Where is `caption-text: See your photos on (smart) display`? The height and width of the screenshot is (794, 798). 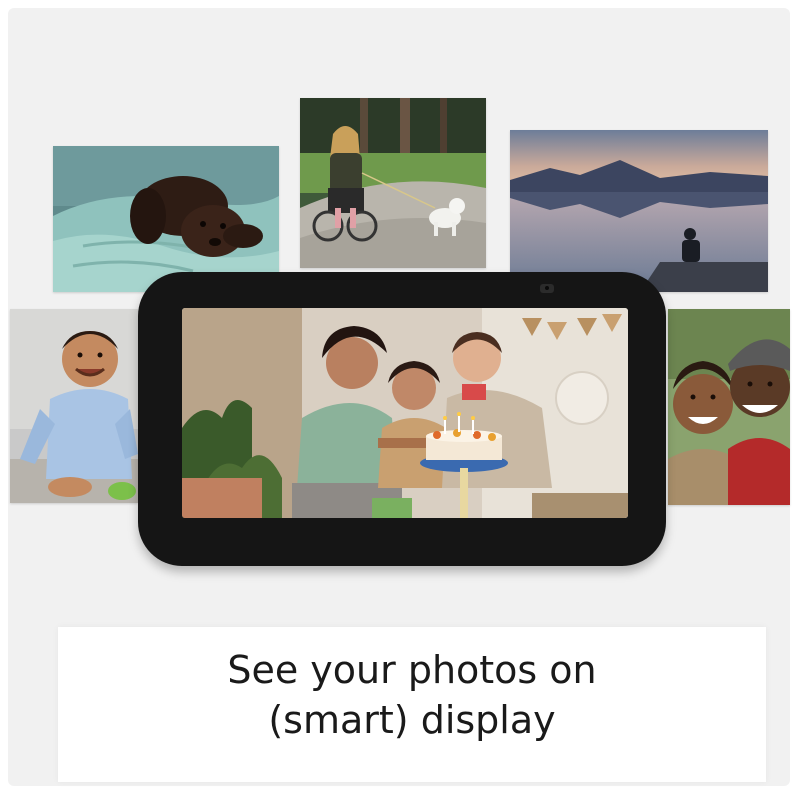
caption-text: See your photos on (smart) display is located at coordinates (412, 695).